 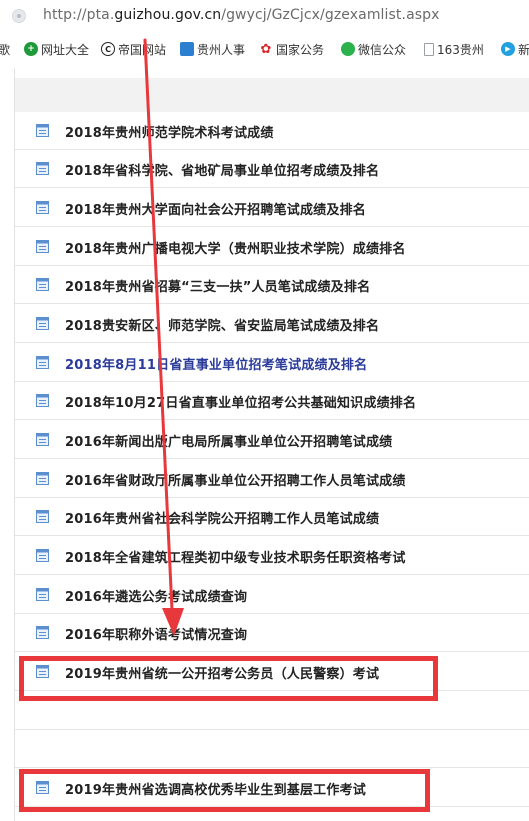 I want to click on exam-title-link: 2018贵安新区、师范学院、省安监局笔试成绩及排名, so click(x=222, y=324).